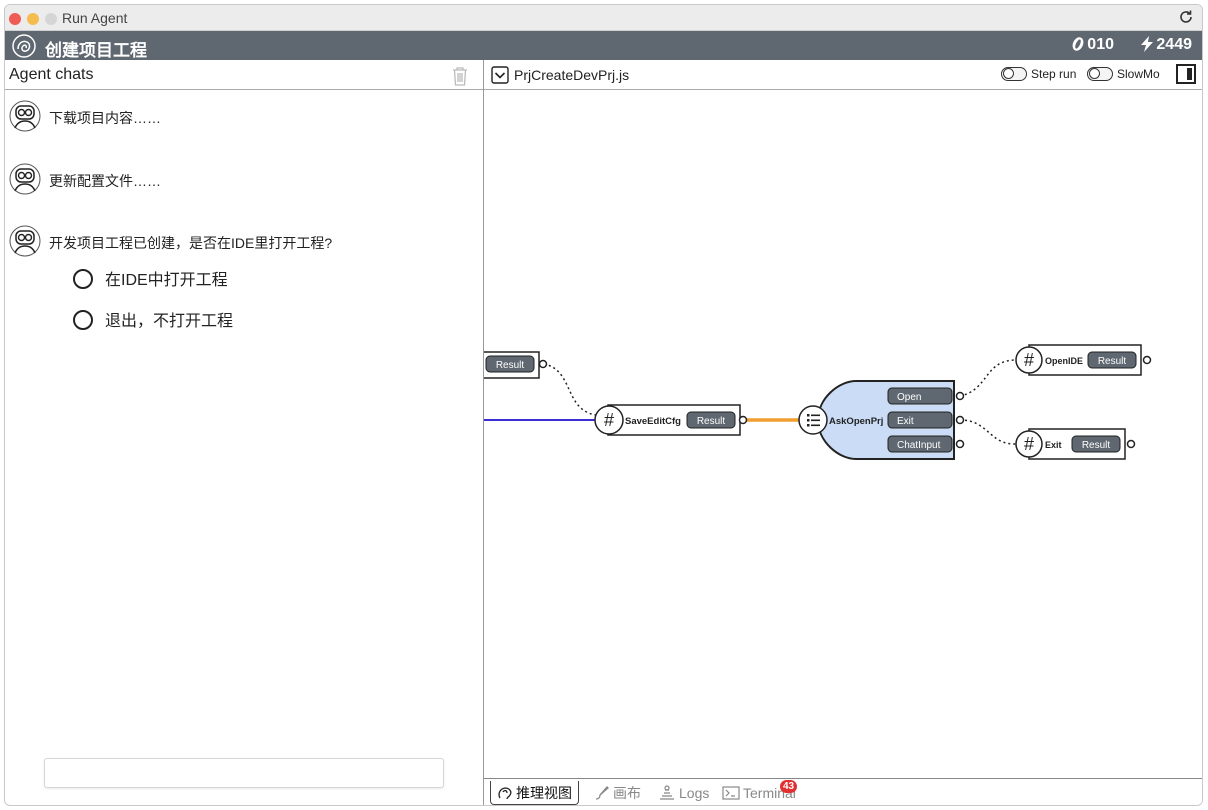 The image size is (1208, 810). Describe the element at coordinates (51, 19) in the screenshot. I see `zoom-window-button` at that location.